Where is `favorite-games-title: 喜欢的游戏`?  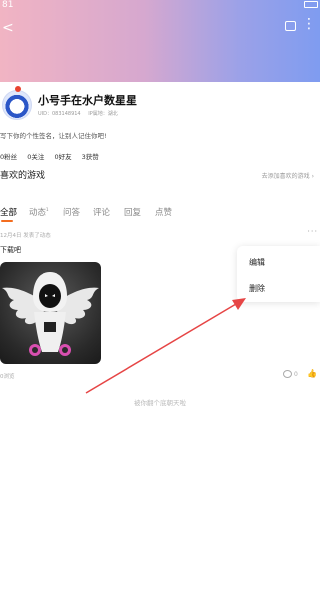
favorite-games-title: 喜欢的游戏 is located at coordinates (23, 176).